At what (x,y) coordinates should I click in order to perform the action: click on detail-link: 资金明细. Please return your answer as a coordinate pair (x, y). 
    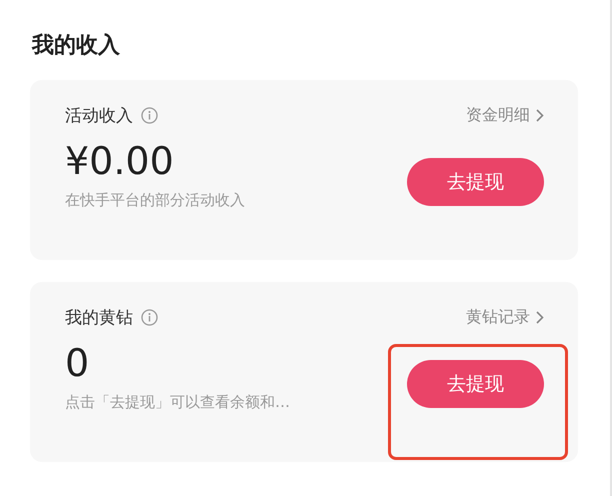
    Looking at the image, I should click on (505, 115).